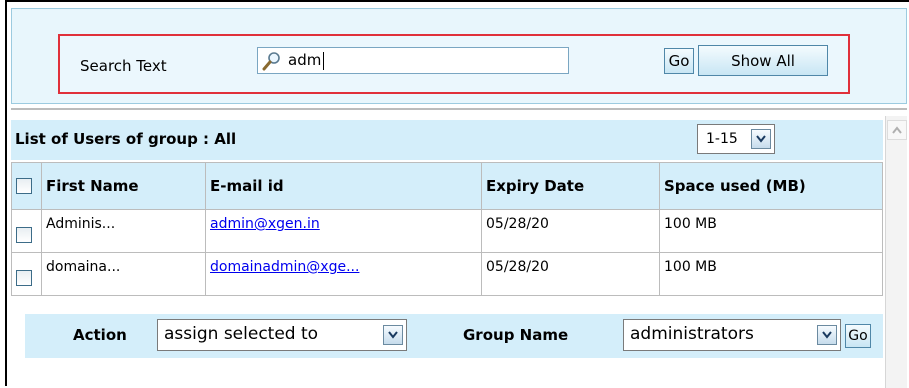 Image resolution: width=909 pixels, height=388 pixels. I want to click on group-go-button: Go, so click(858, 336).